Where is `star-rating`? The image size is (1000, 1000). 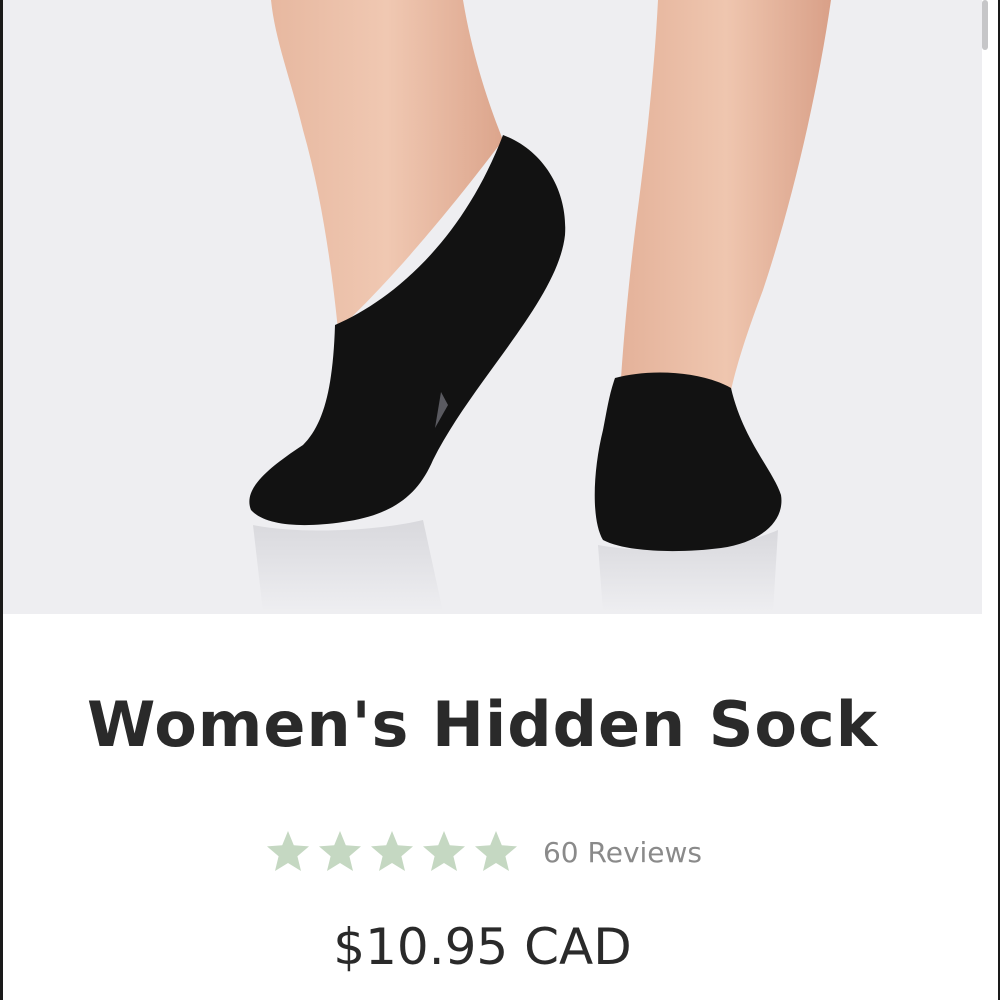 star-rating is located at coordinates (393, 852).